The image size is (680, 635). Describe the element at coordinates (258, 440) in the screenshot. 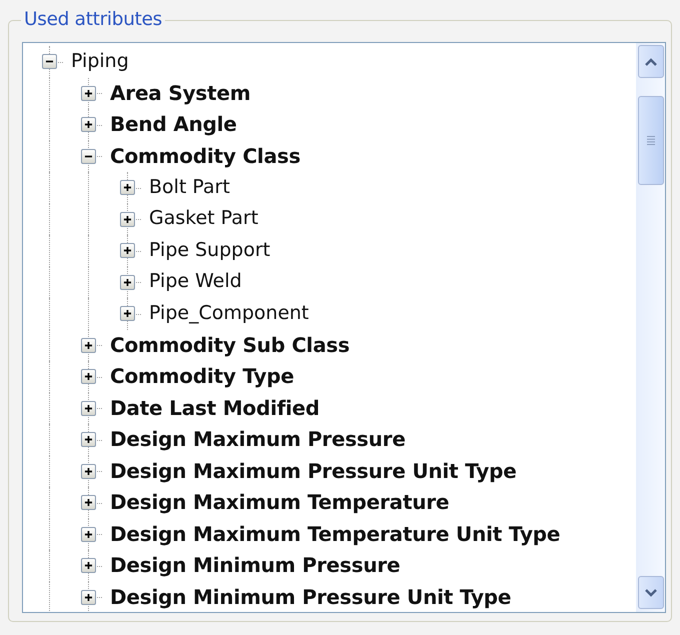

I see `tree-item-label: Design Maximum Pressure` at that location.